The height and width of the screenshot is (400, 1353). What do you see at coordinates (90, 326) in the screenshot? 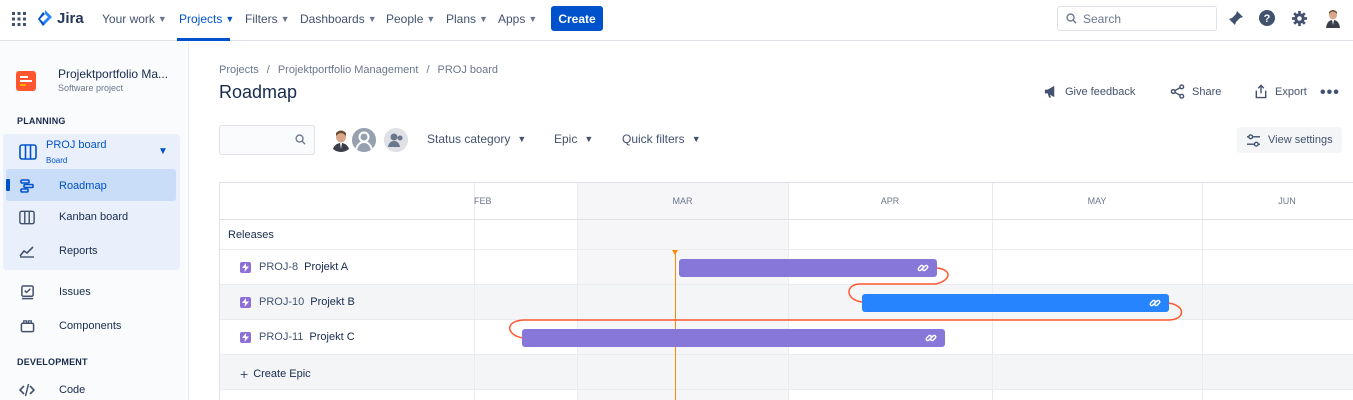
I see `sidebar-item-label: Components` at bounding box center [90, 326].